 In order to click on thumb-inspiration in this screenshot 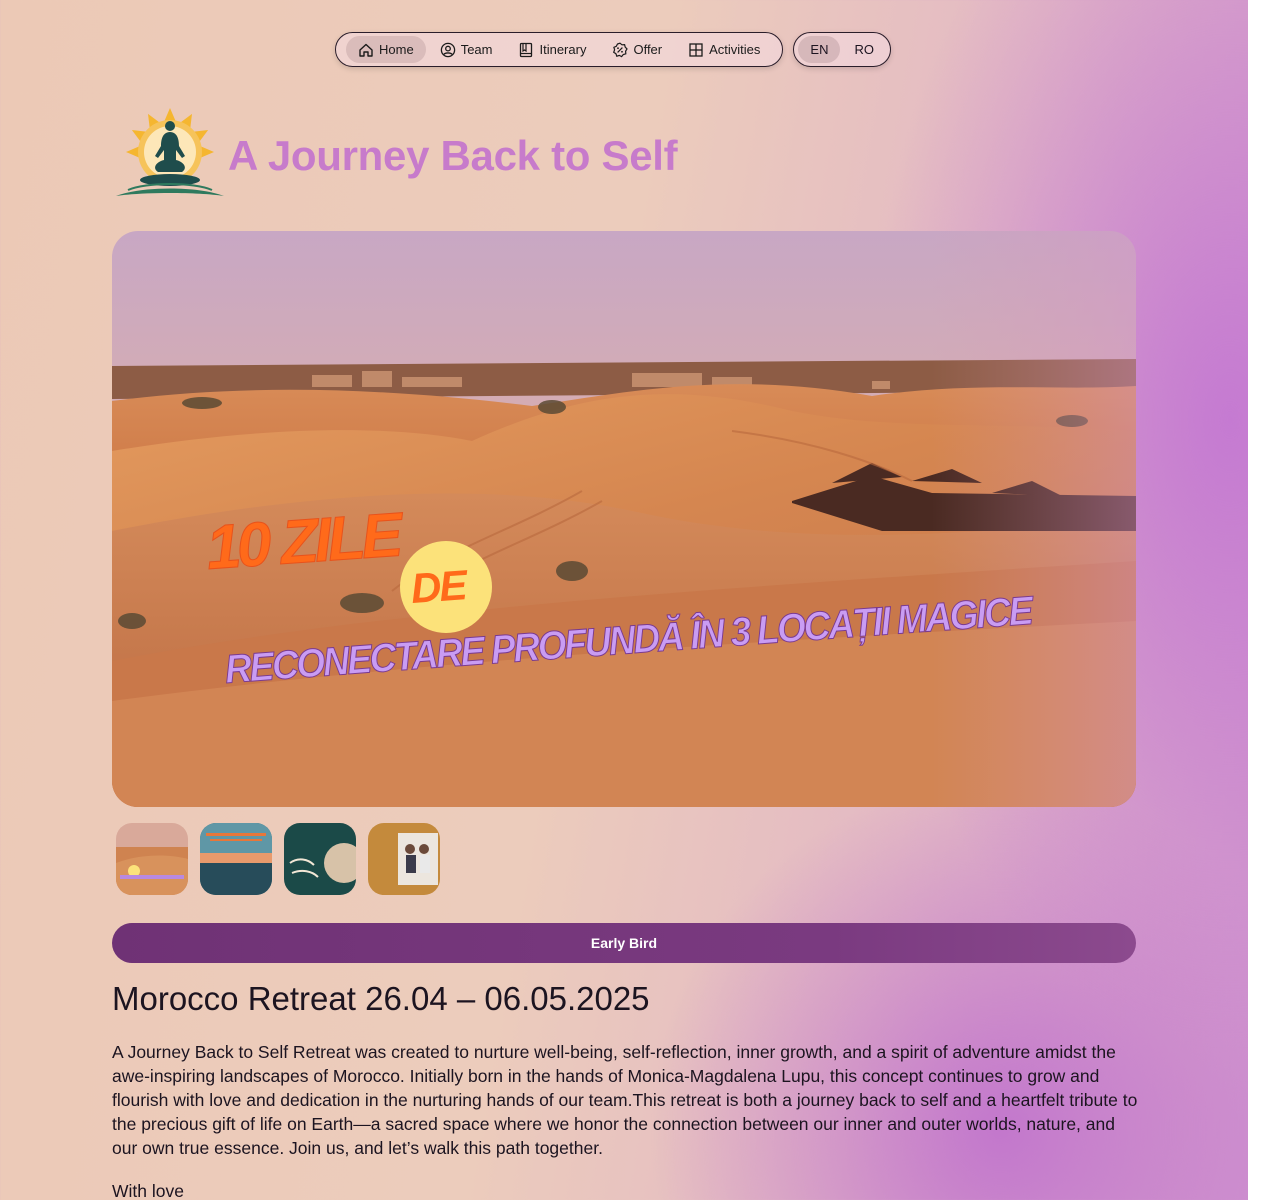, I will do `click(320, 859)`.